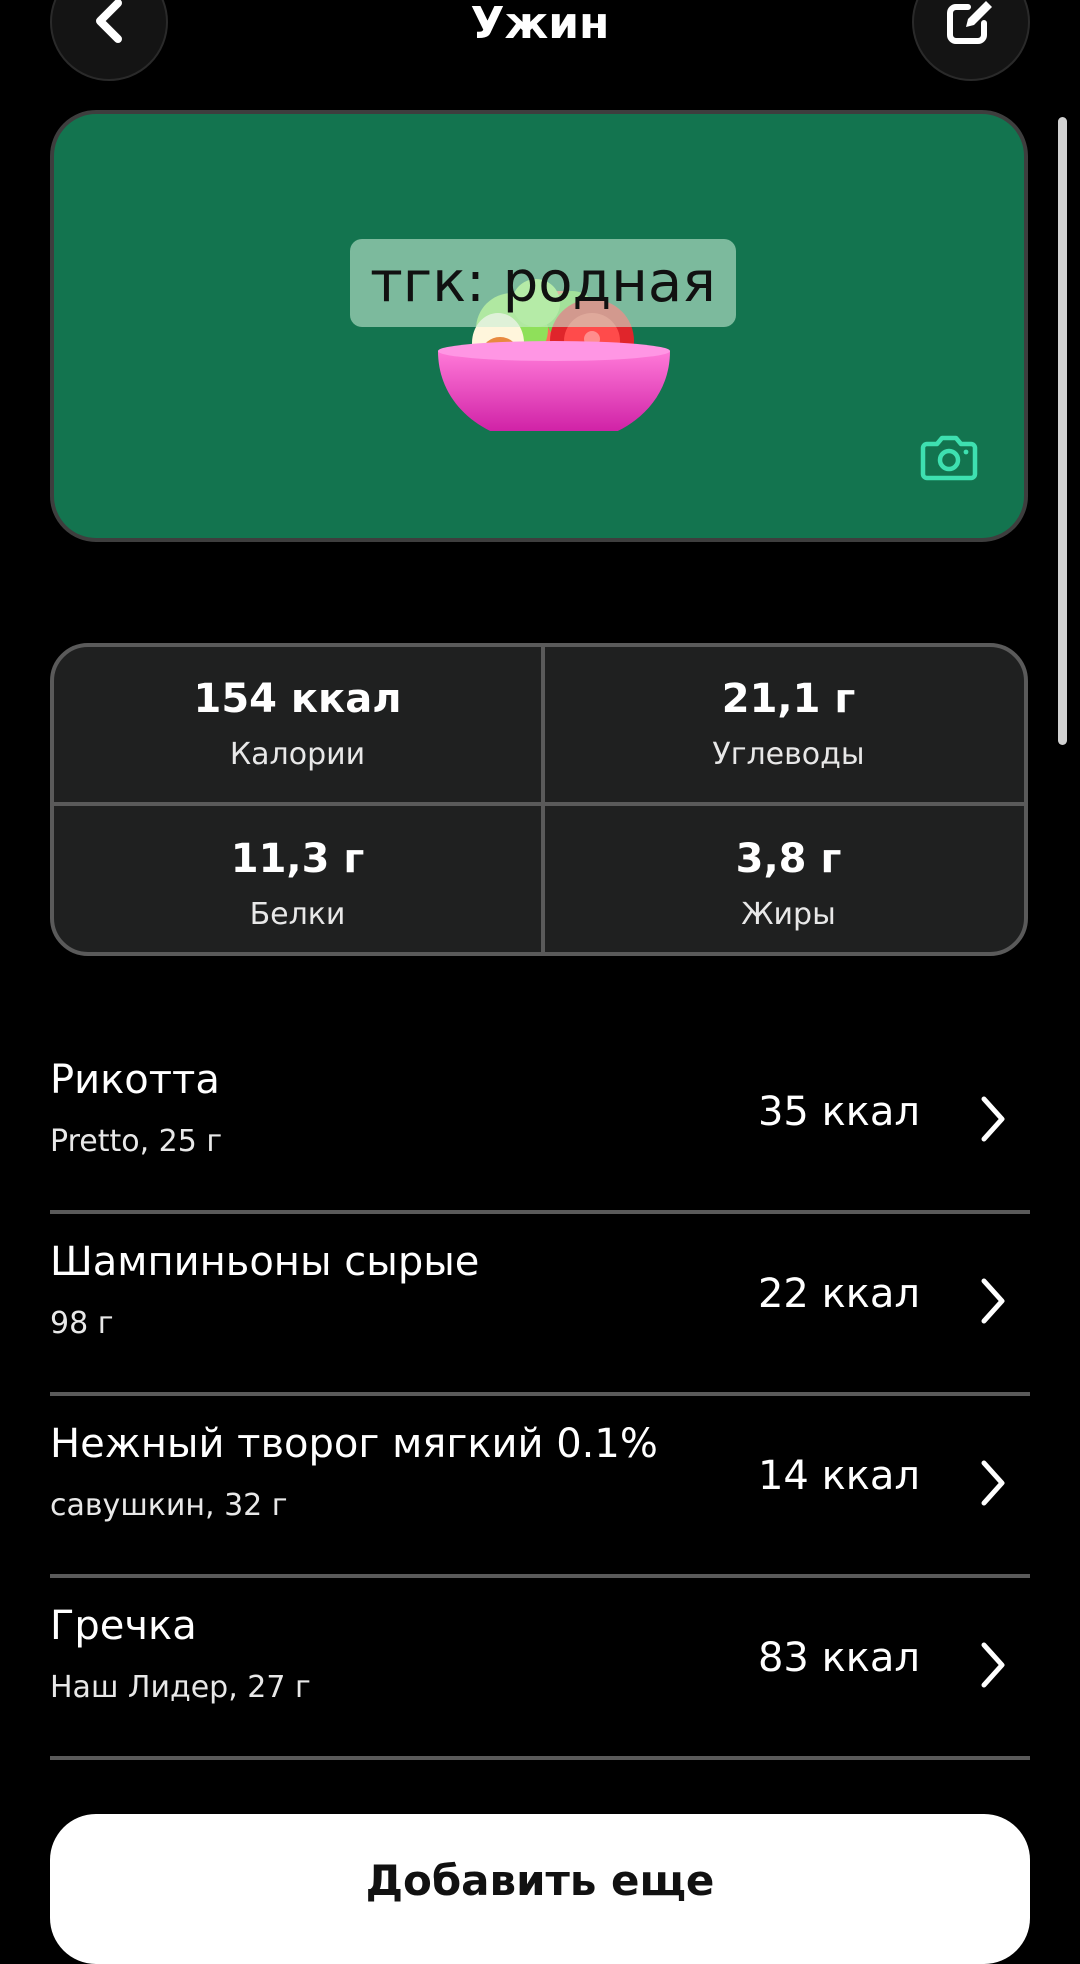 Image resolution: width=1080 pixels, height=1964 pixels. I want to click on protein-label: Белки, so click(297, 914).